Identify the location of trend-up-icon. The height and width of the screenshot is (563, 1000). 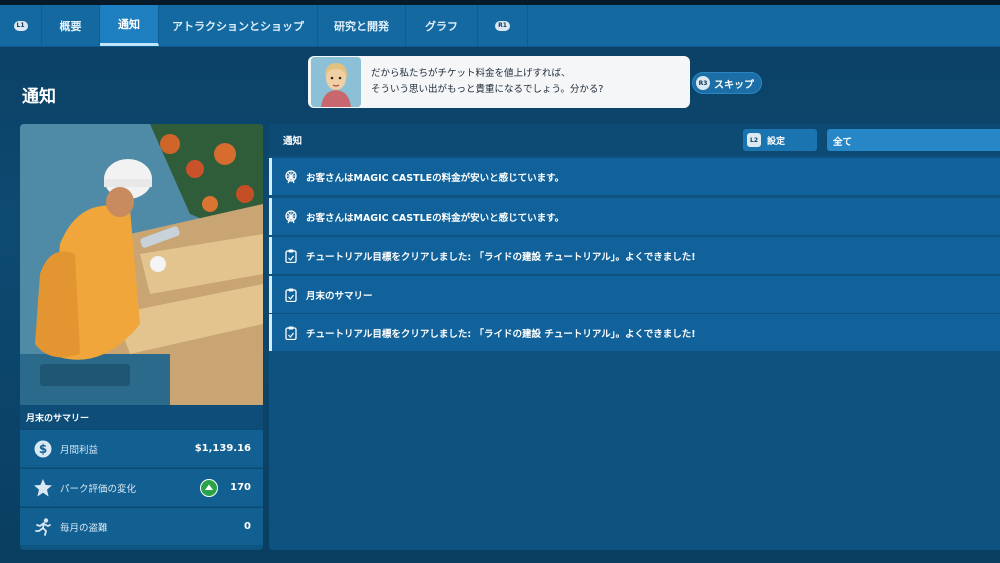
(209, 487).